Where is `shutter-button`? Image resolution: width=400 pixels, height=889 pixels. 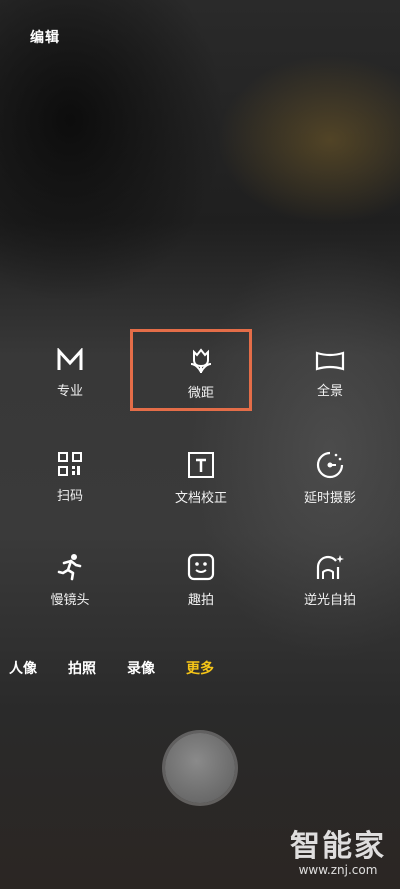
shutter-button is located at coordinates (200, 768).